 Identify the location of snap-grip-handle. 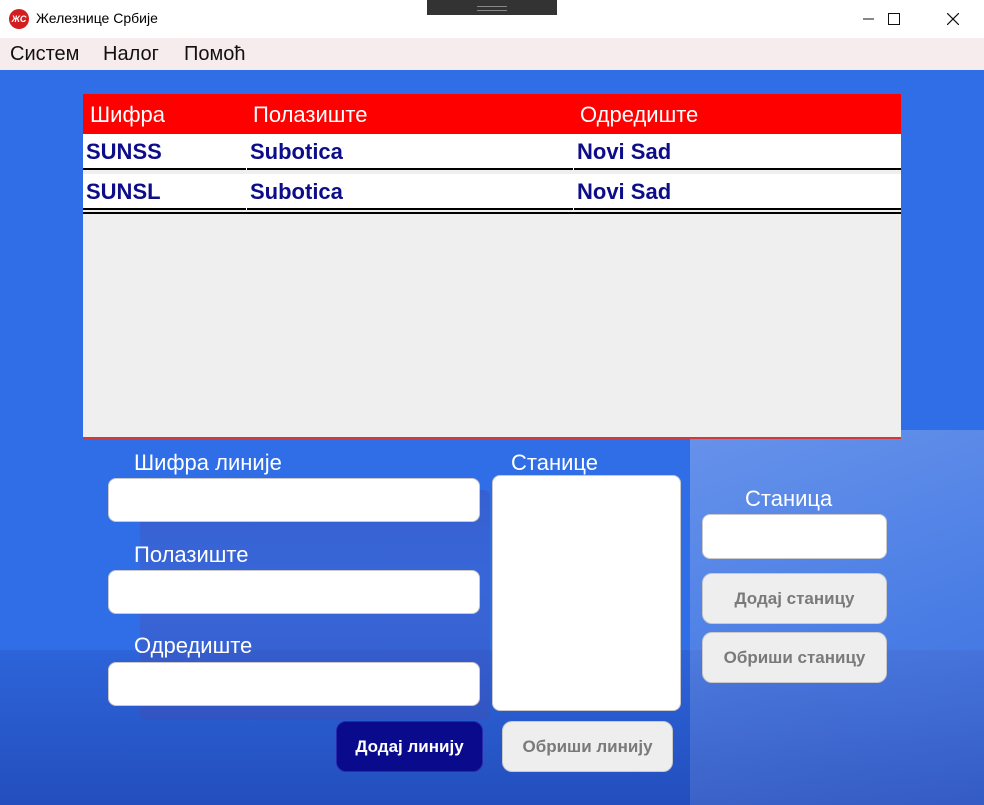
(492, 7).